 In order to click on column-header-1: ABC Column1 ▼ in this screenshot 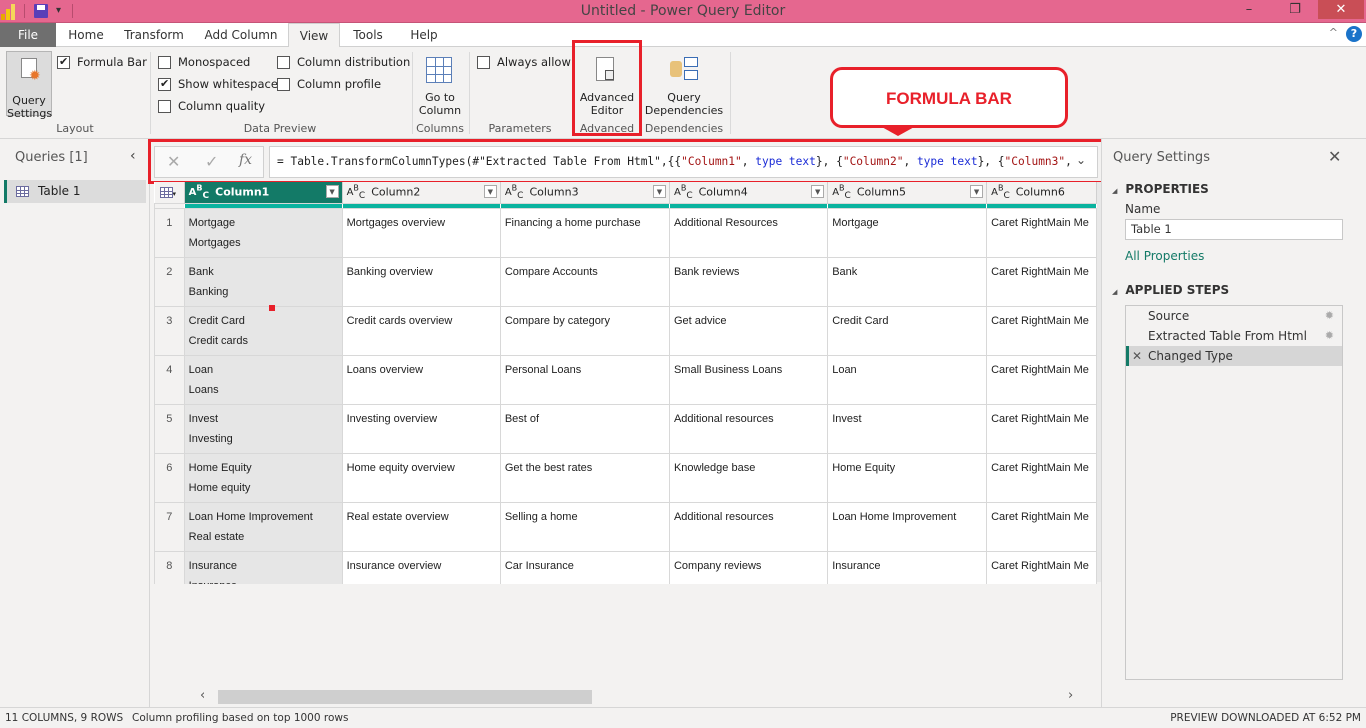, I will do `click(263, 192)`.